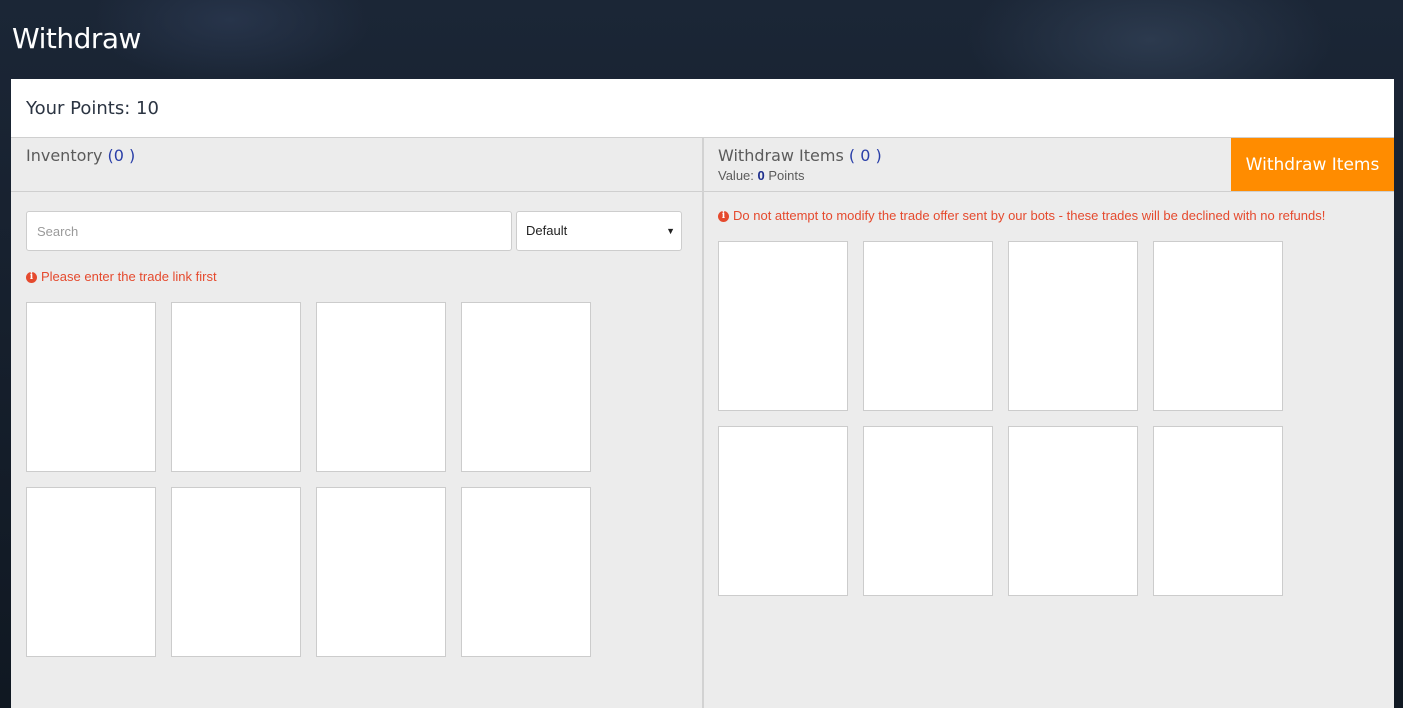 This screenshot has height=708, width=1403. I want to click on inventory-count-close: ), so click(132, 155).